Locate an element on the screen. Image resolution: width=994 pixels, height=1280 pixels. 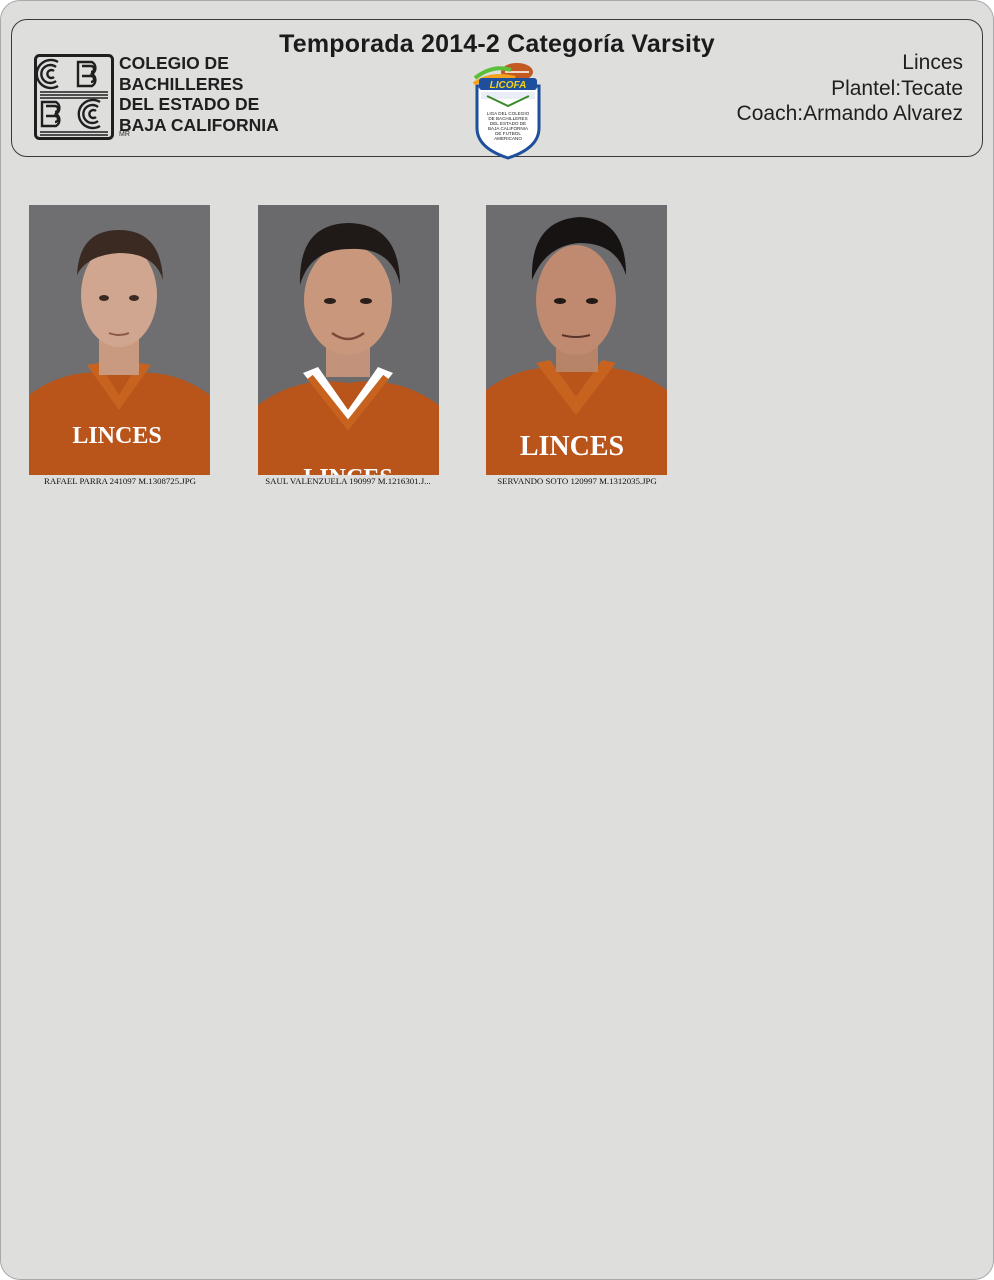
cobach-logo-mark: MR is located at coordinates (124, 134).